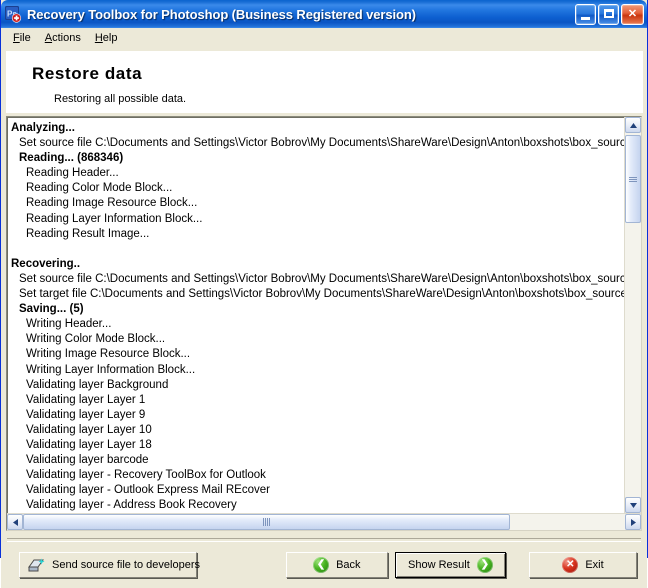  I want to click on send-file-icon, so click(36, 565).